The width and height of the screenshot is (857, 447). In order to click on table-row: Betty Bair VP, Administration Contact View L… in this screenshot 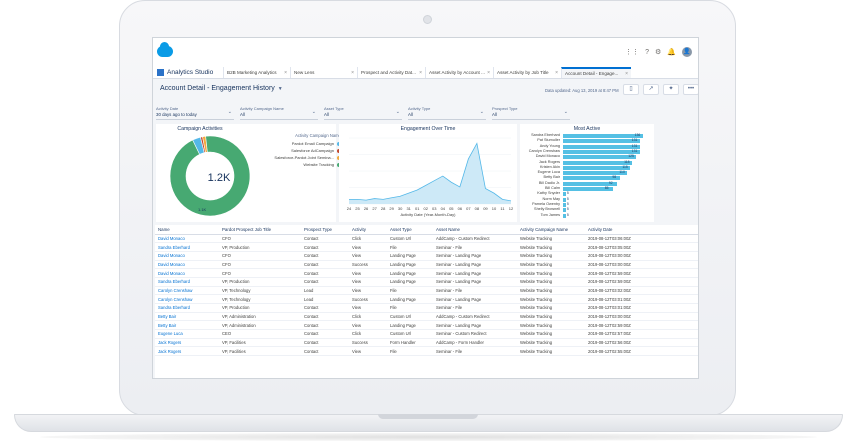, I will do `click(426, 325)`.